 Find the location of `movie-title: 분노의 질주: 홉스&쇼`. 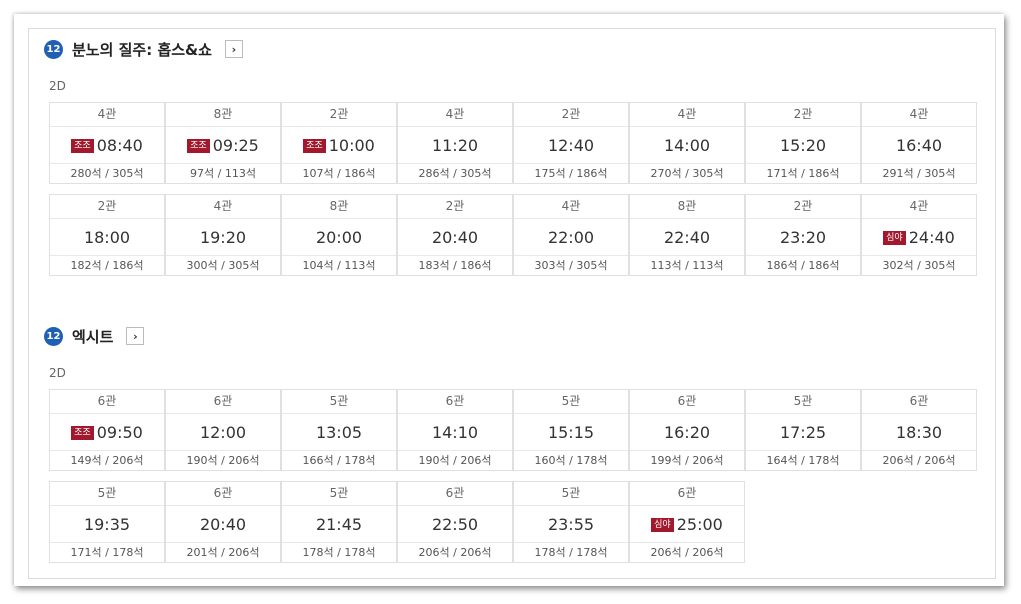

movie-title: 분노의 질주: 홉스&쇼 is located at coordinates (142, 49).